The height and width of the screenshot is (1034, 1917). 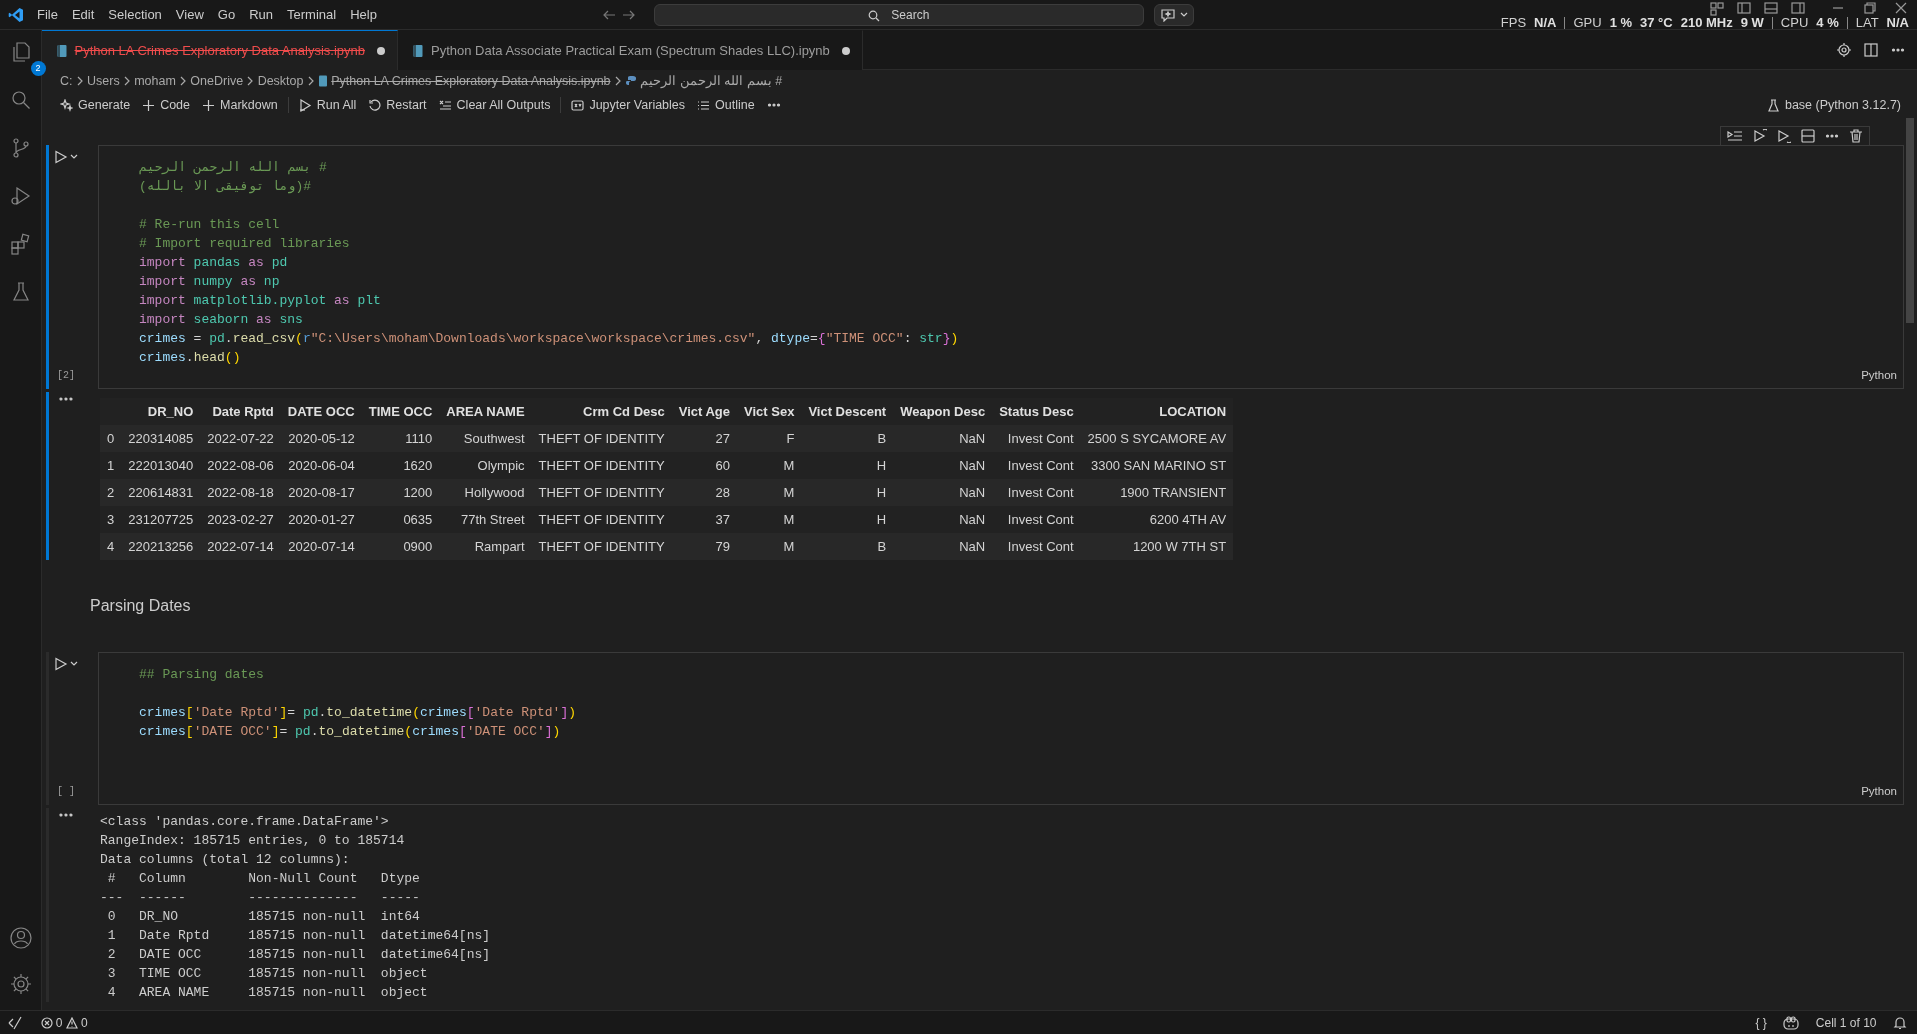 I want to click on table-cell: 2023-02-27, so click(x=240, y=520).